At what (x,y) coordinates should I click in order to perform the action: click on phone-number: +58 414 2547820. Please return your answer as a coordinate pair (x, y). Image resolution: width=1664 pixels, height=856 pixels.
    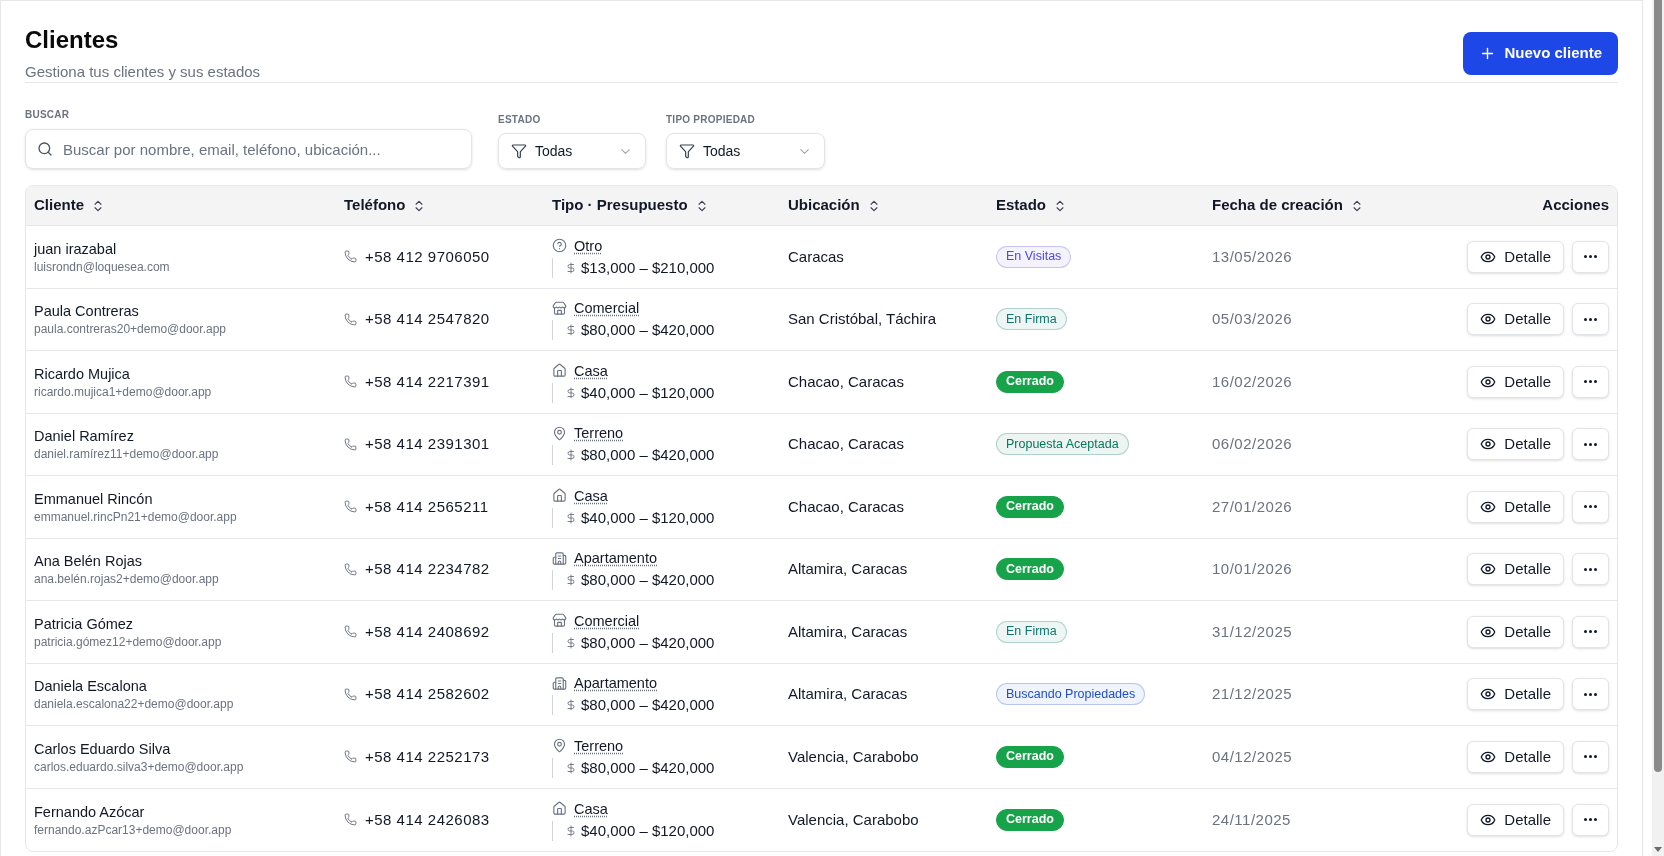
    Looking at the image, I should click on (427, 319).